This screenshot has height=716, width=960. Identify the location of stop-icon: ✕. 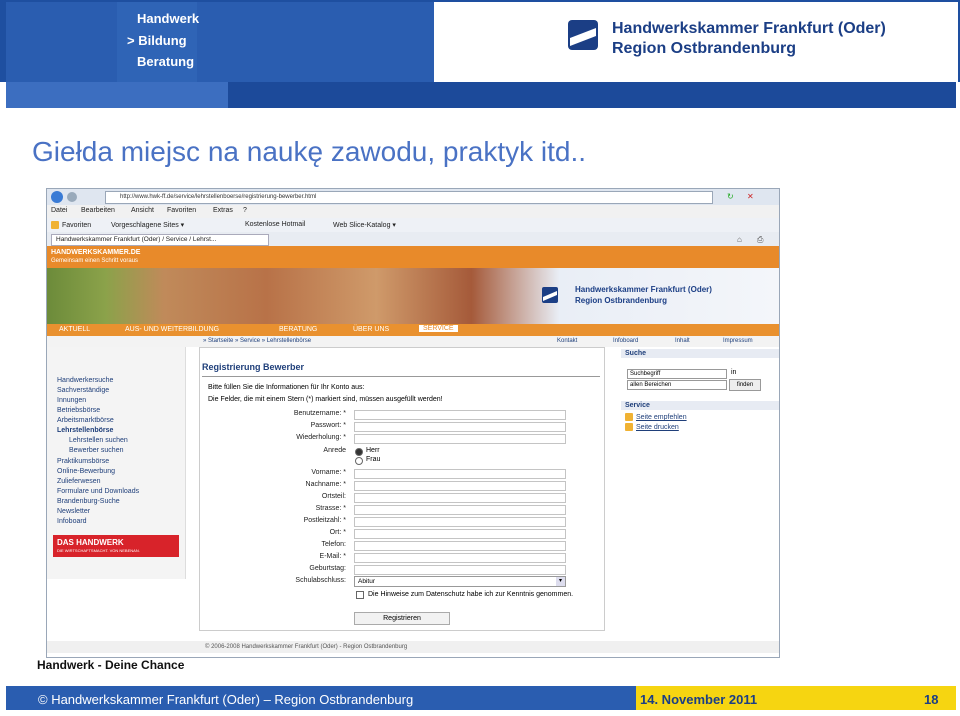
(750, 196).